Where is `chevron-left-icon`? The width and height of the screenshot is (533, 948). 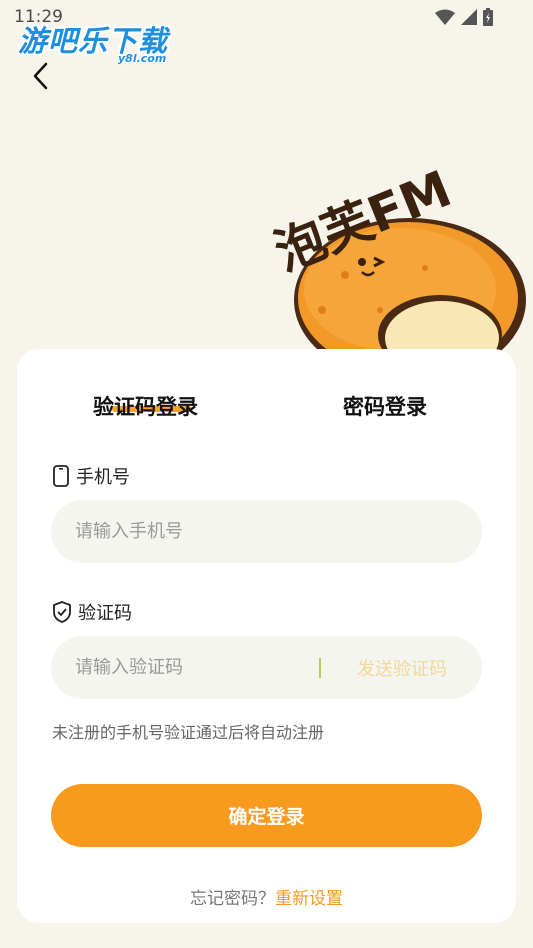 chevron-left-icon is located at coordinates (40, 76).